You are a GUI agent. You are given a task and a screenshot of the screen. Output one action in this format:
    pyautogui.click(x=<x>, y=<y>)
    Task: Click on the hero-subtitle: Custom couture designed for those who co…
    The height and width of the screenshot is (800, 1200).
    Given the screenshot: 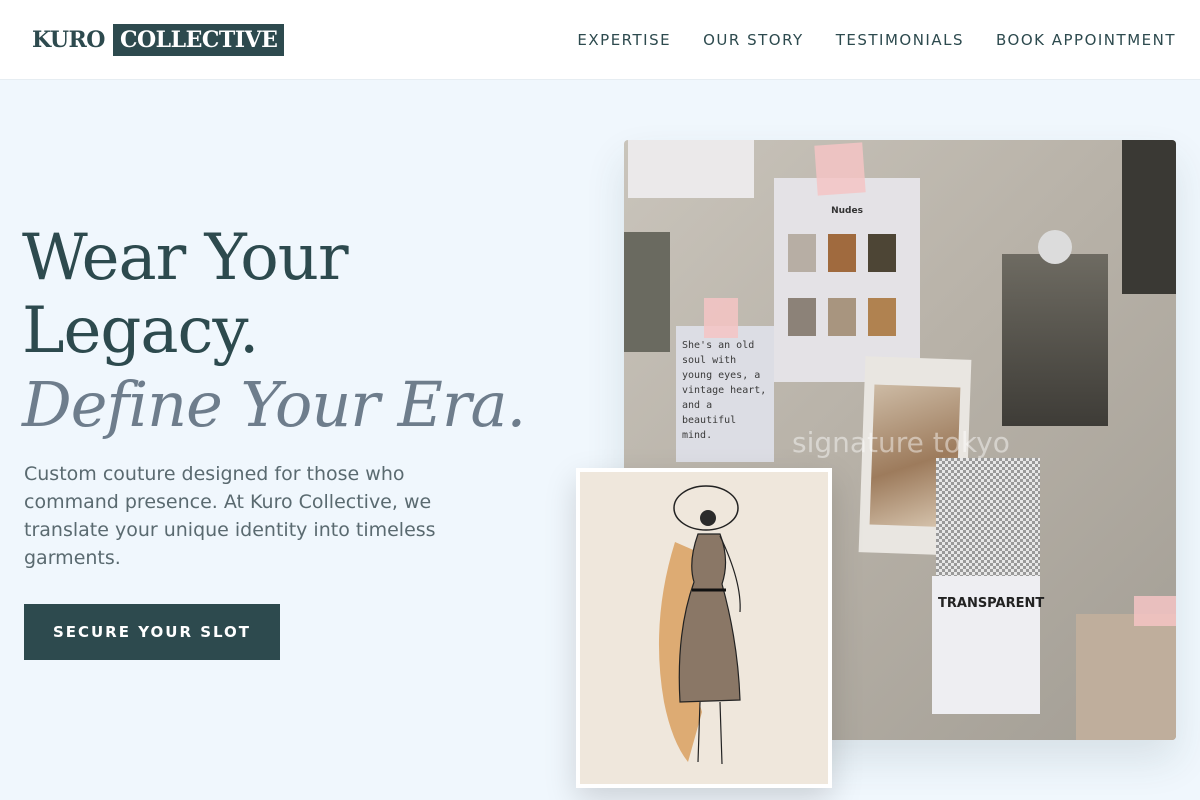 What is the action you would take?
    pyautogui.click(x=230, y=516)
    